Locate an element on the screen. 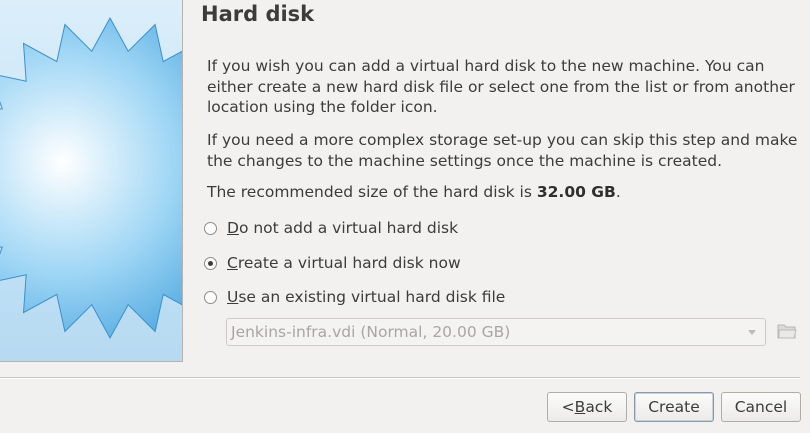  radio-create-disk is located at coordinates (210, 263).